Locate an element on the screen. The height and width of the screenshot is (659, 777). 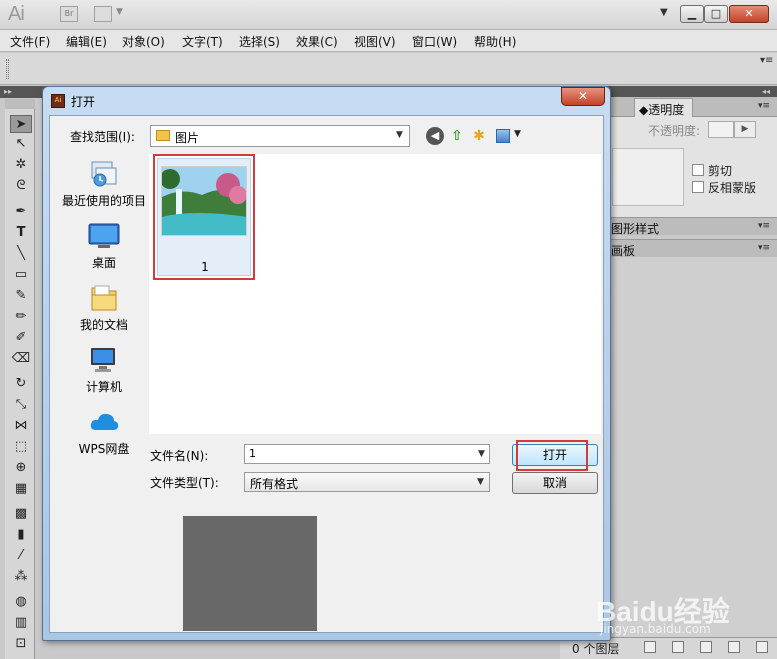
filename-input: 1 is located at coordinates (367, 454).